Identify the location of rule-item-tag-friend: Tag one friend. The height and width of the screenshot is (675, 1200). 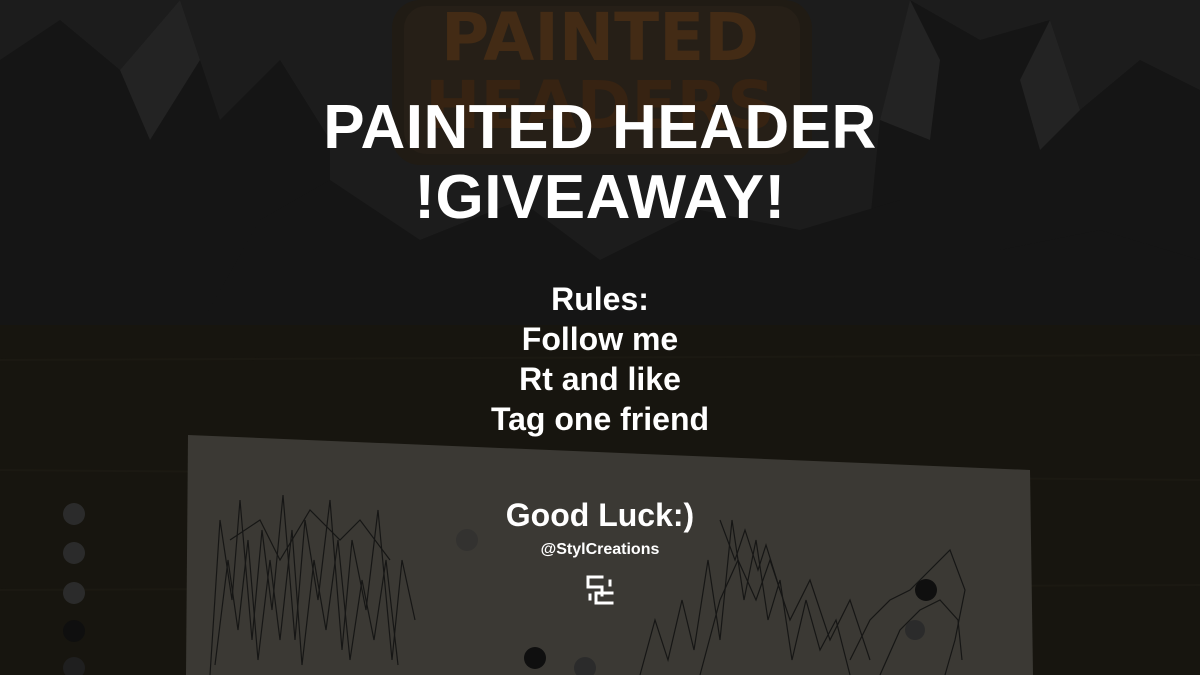
(600, 419).